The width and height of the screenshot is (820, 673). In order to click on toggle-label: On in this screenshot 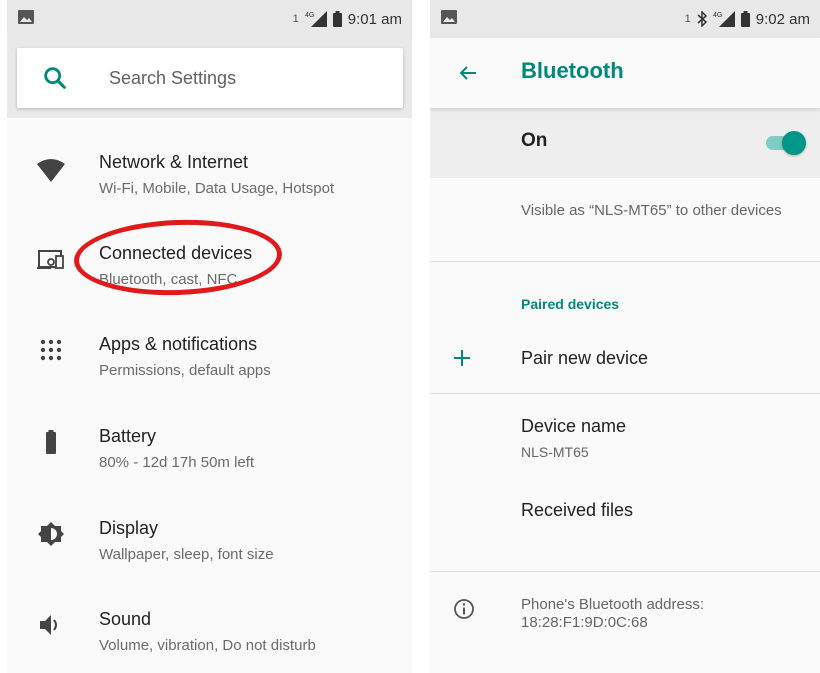, I will do `click(534, 140)`.